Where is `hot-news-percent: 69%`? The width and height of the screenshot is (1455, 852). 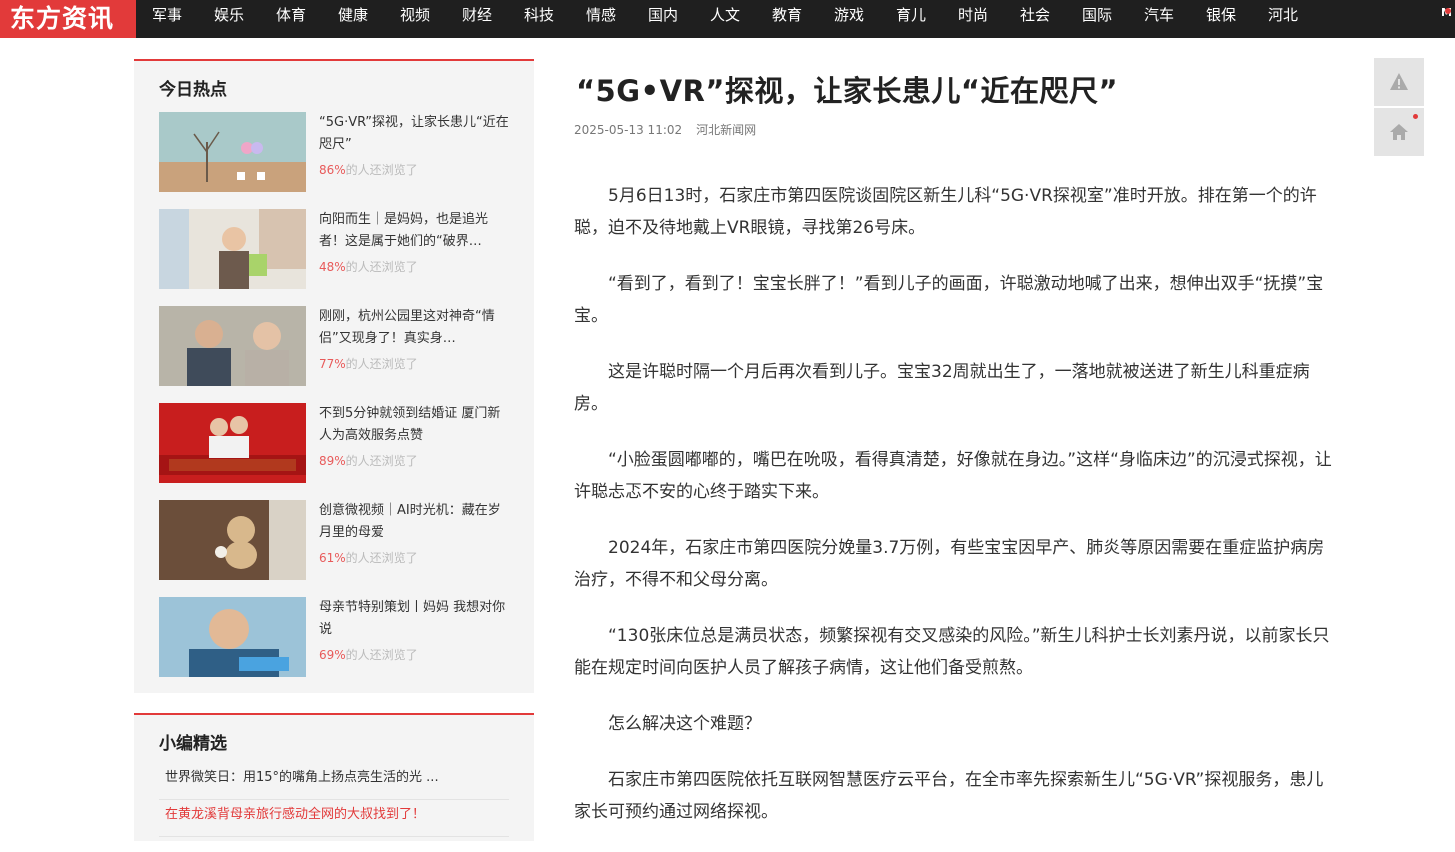
hot-news-percent: 69% is located at coordinates (332, 655).